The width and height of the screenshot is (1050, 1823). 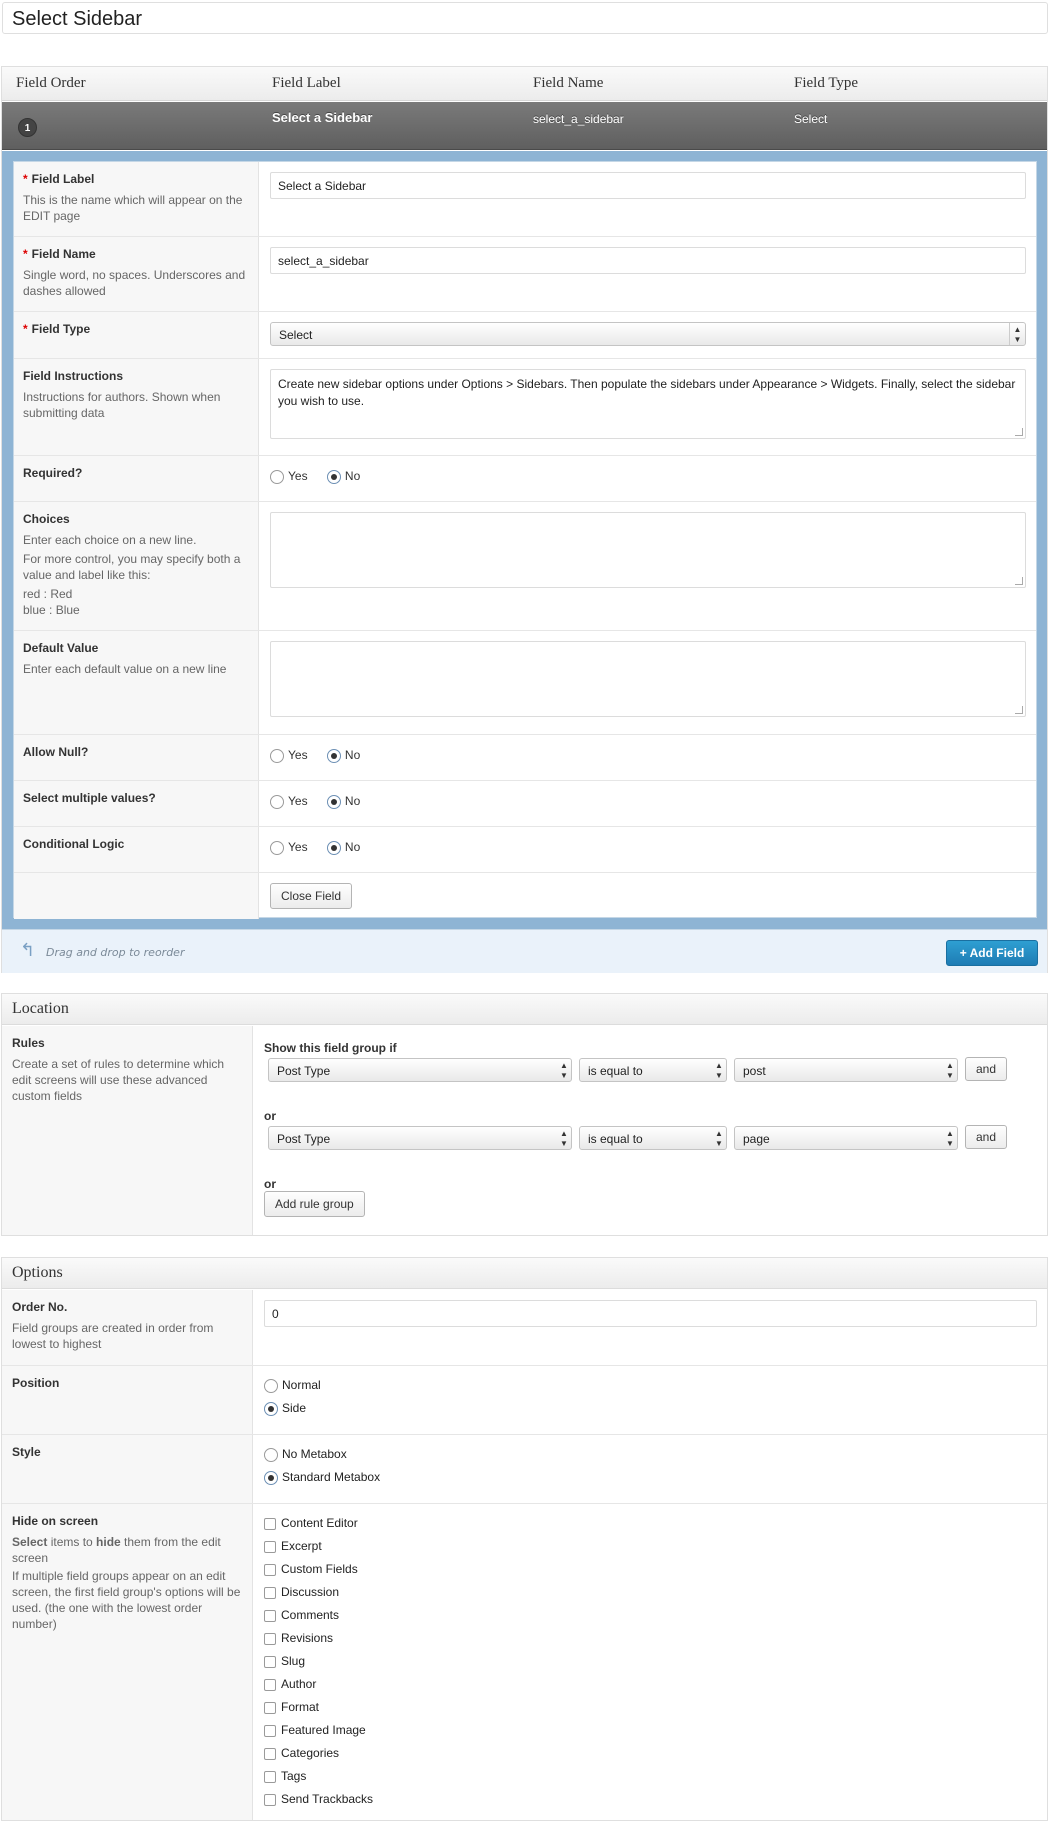 I want to click on radio-label: Yes, so click(x=298, y=801).